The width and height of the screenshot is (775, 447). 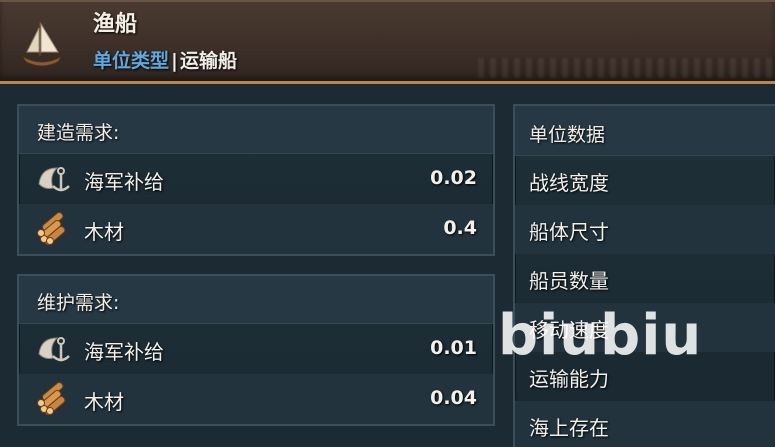 What do you see at coordinates (78, 303) in the screenshot?
I see `upkeep-requirements-title: 维护需求:` at bounding box center [78, 303].